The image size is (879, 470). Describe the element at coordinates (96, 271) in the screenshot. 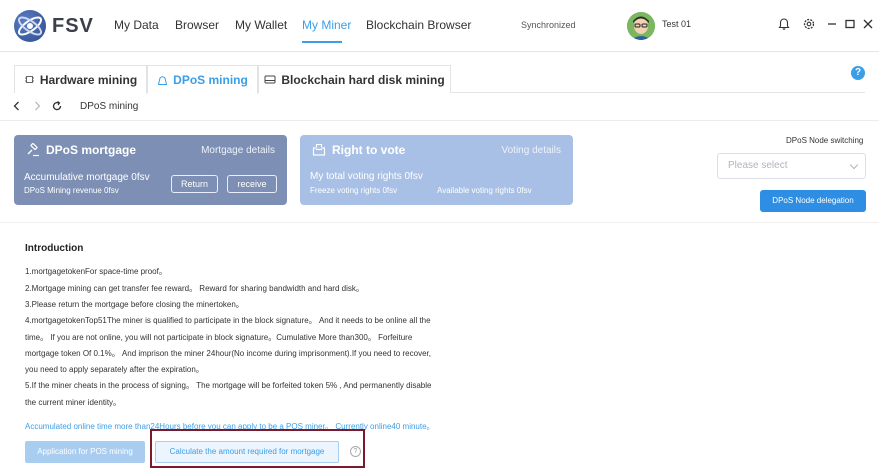

I see `intro-line: 1.mortgagetokenFor space-time proof。` at that location.